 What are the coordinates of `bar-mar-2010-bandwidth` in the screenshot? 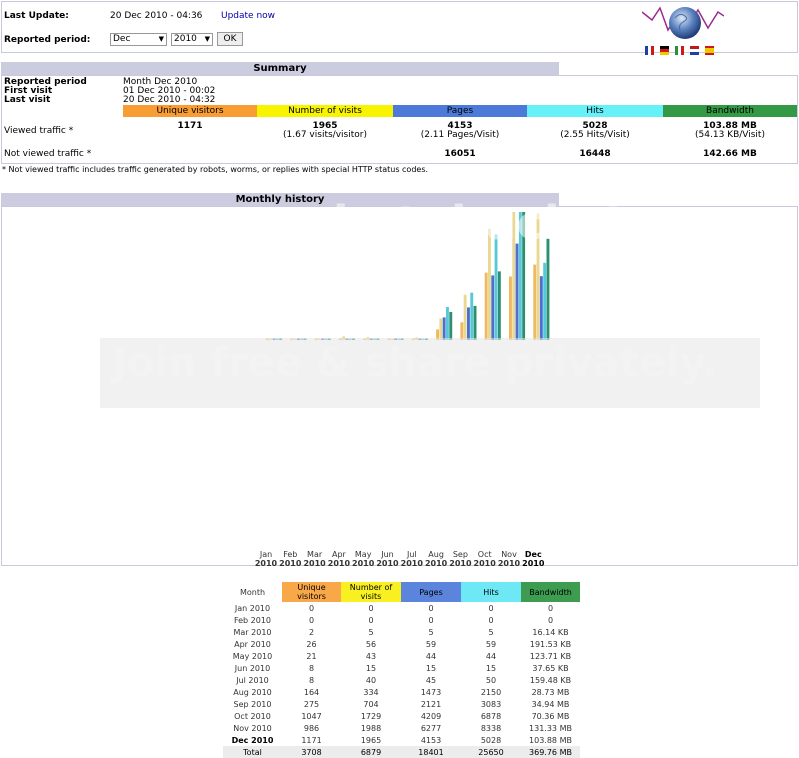 It's located at (329, 339).